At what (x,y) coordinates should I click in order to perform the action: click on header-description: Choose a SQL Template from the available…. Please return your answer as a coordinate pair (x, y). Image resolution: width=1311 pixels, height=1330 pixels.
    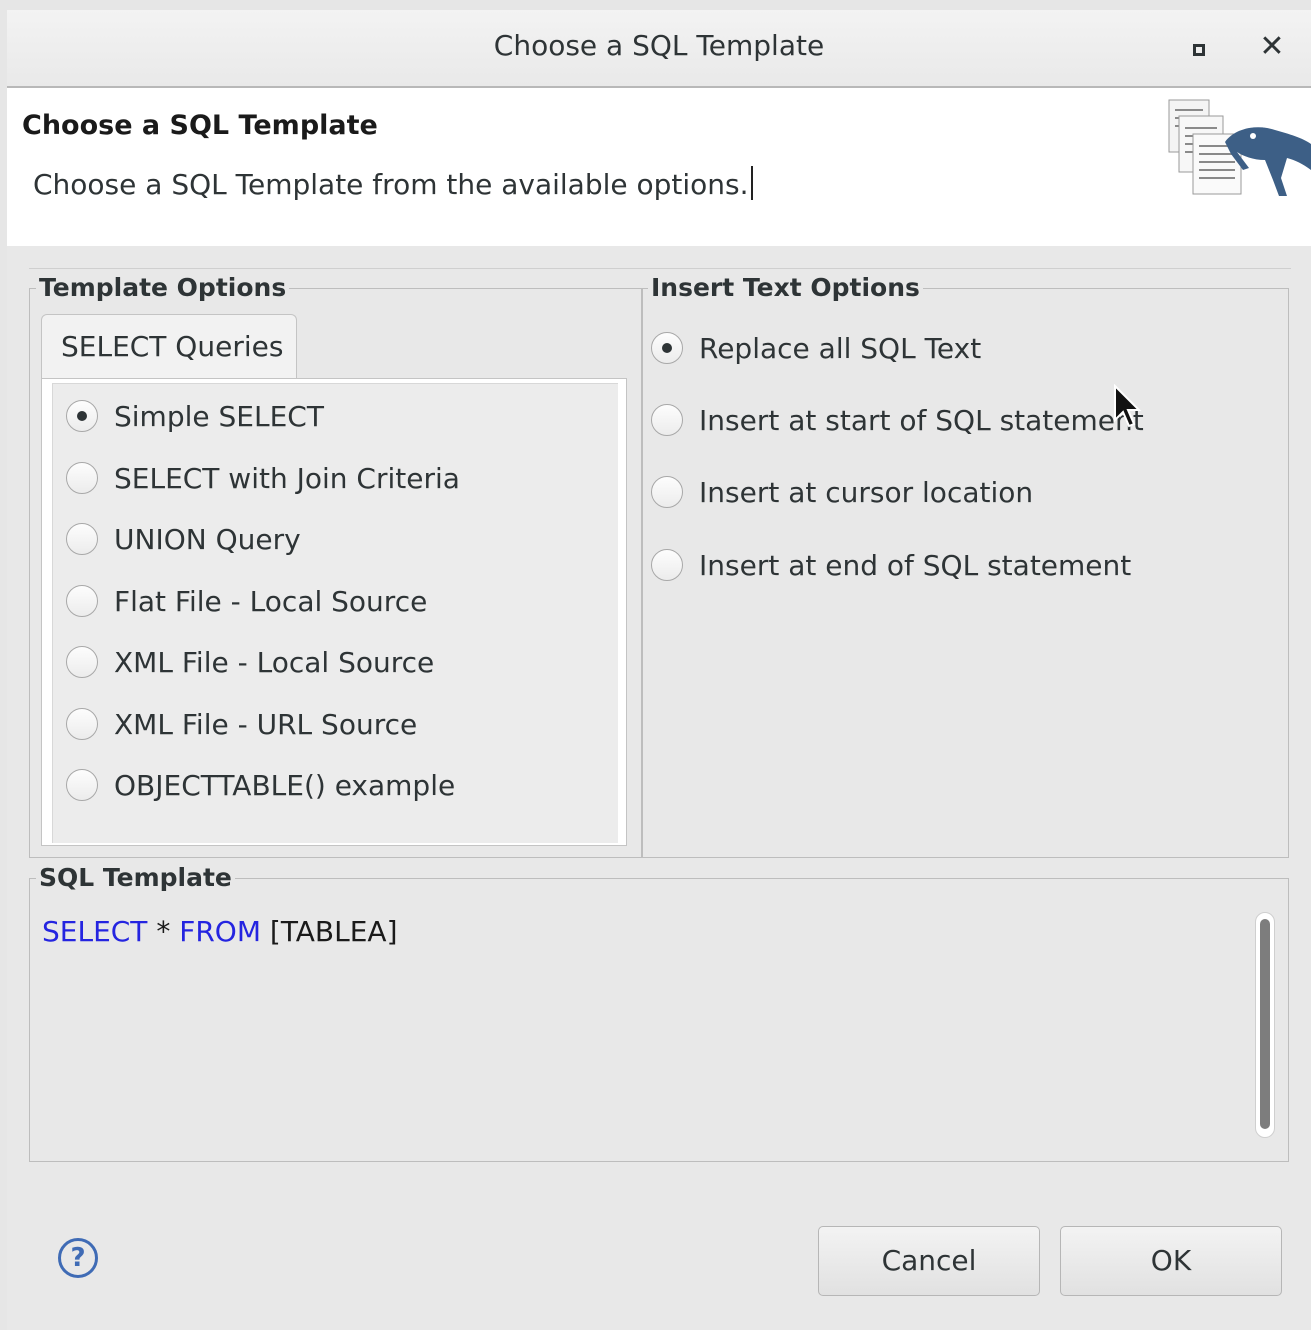
    Looking at the image, I should click on (393, 183).